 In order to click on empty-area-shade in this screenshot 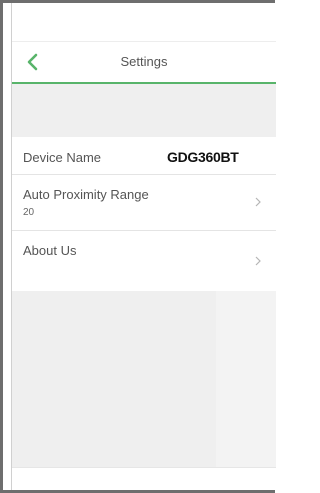, I will do `click(246, 379)`.